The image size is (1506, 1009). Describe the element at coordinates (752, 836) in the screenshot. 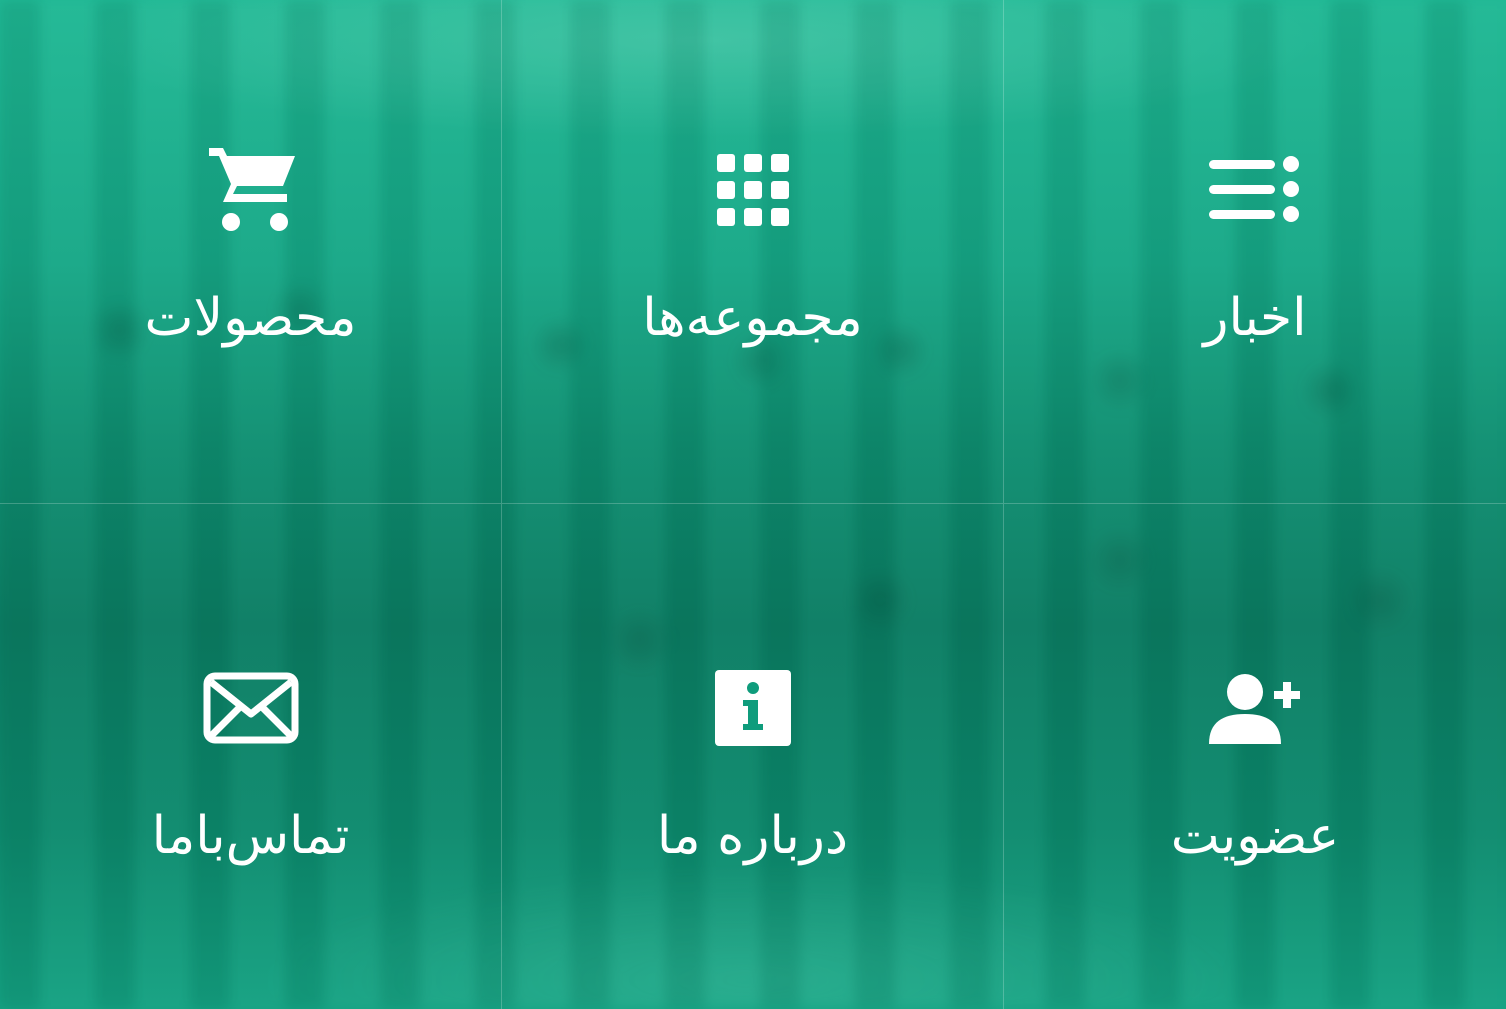

I see `menu-label-about: درباره ما` at that location.